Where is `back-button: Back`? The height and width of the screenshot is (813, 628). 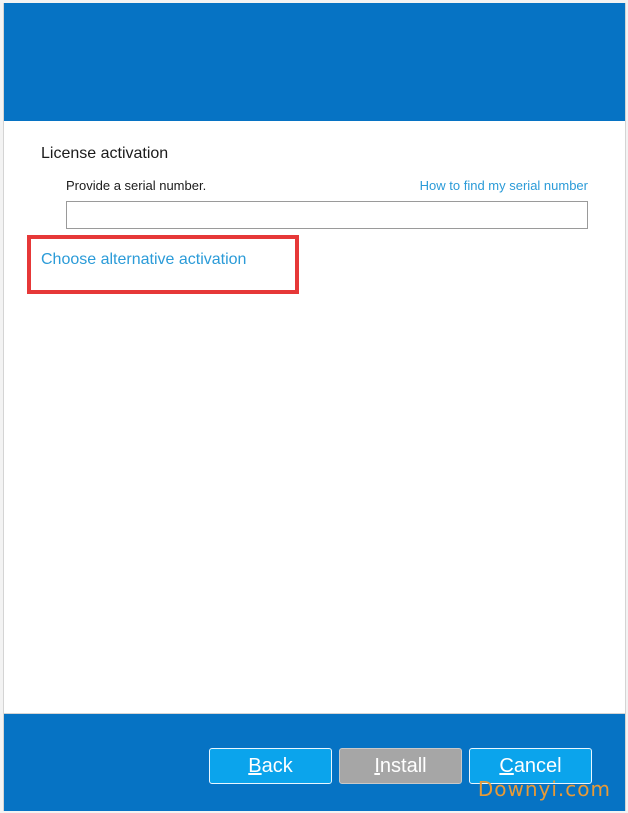 back-button: Back is located at coordinates (270, 766).